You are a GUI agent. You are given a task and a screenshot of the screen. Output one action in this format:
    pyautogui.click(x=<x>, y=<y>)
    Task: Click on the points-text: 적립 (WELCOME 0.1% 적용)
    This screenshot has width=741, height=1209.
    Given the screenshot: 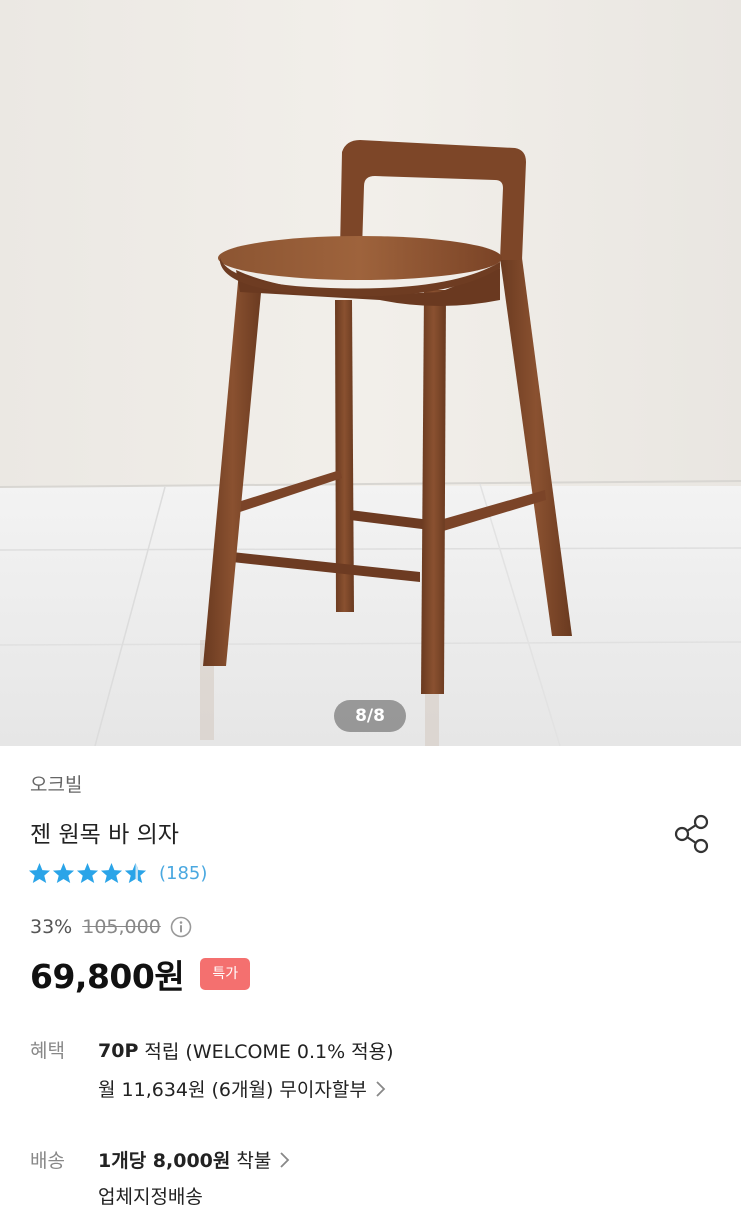 What is the action you would take?
    pyautogui.click(x=266, y=1052)
    